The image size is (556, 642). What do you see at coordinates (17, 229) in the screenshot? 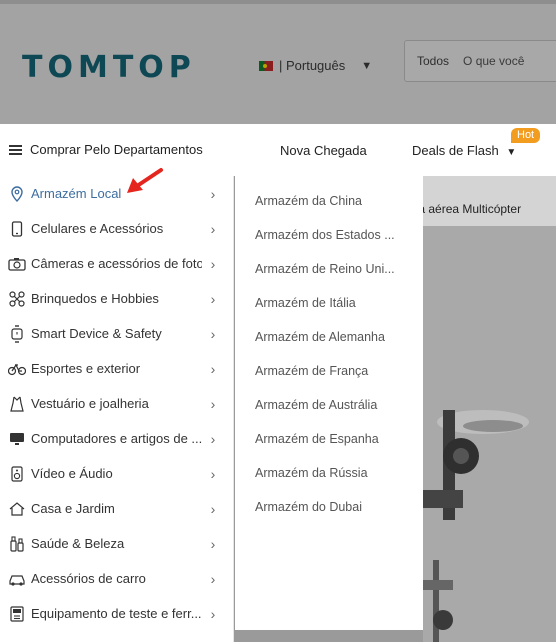
I see `phone-icon` at bounding box center [17, 229].